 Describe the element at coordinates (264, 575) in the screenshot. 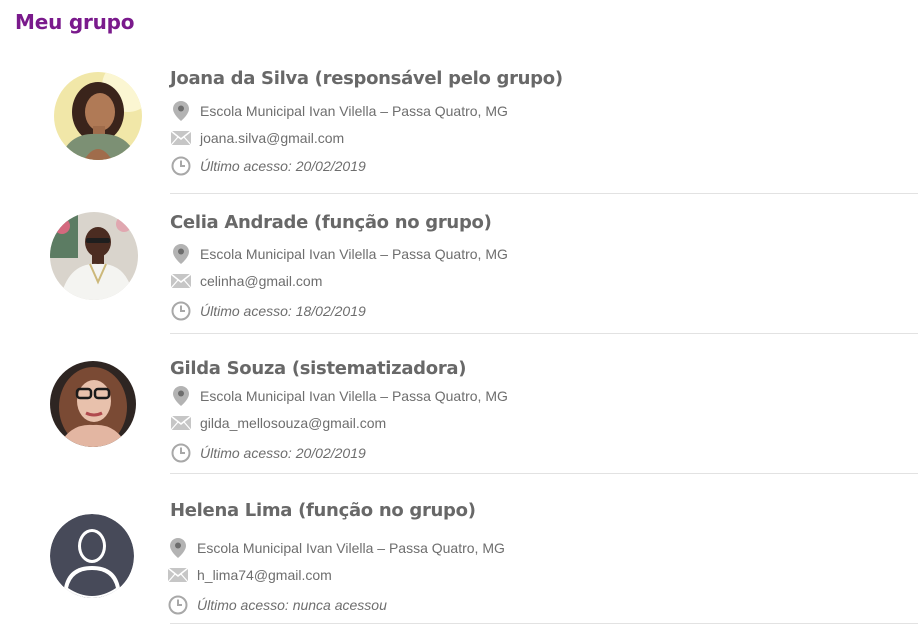

I see `member-email: h_lima74@gmail.com` at that location.